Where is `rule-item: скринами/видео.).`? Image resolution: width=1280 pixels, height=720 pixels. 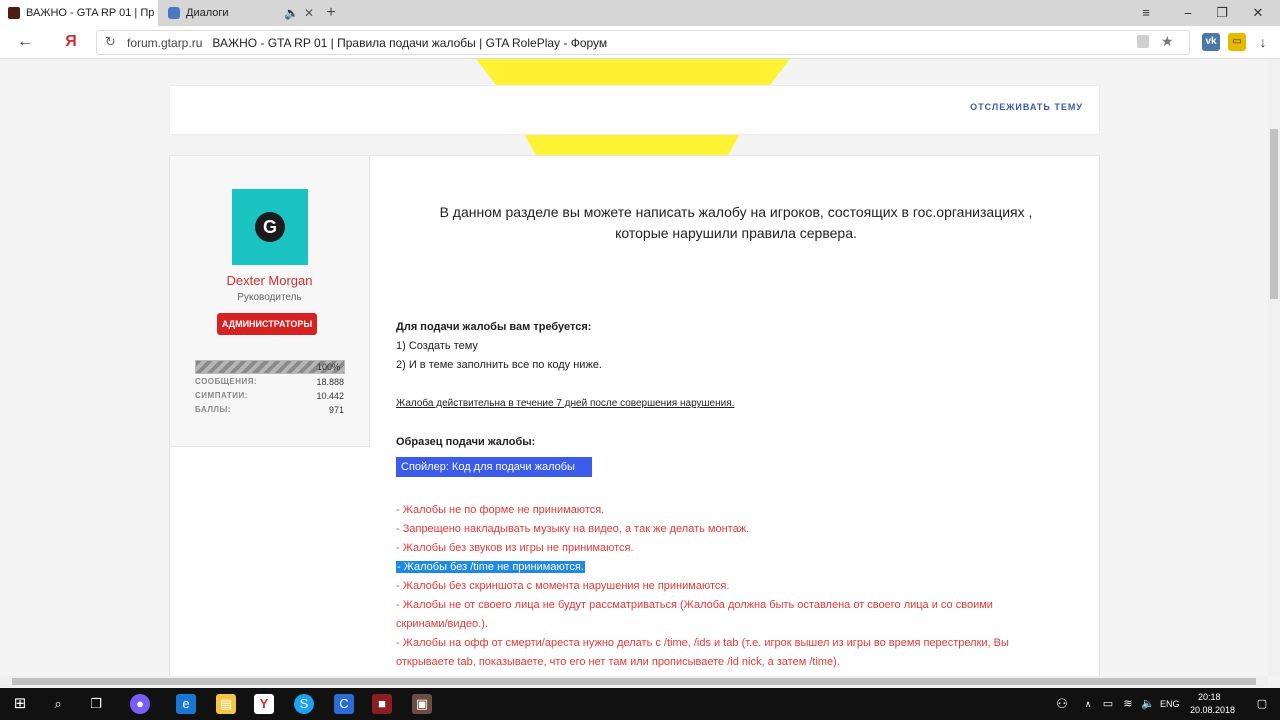 rule-item: скринами/видео.). is located at coordinates (442, 624).